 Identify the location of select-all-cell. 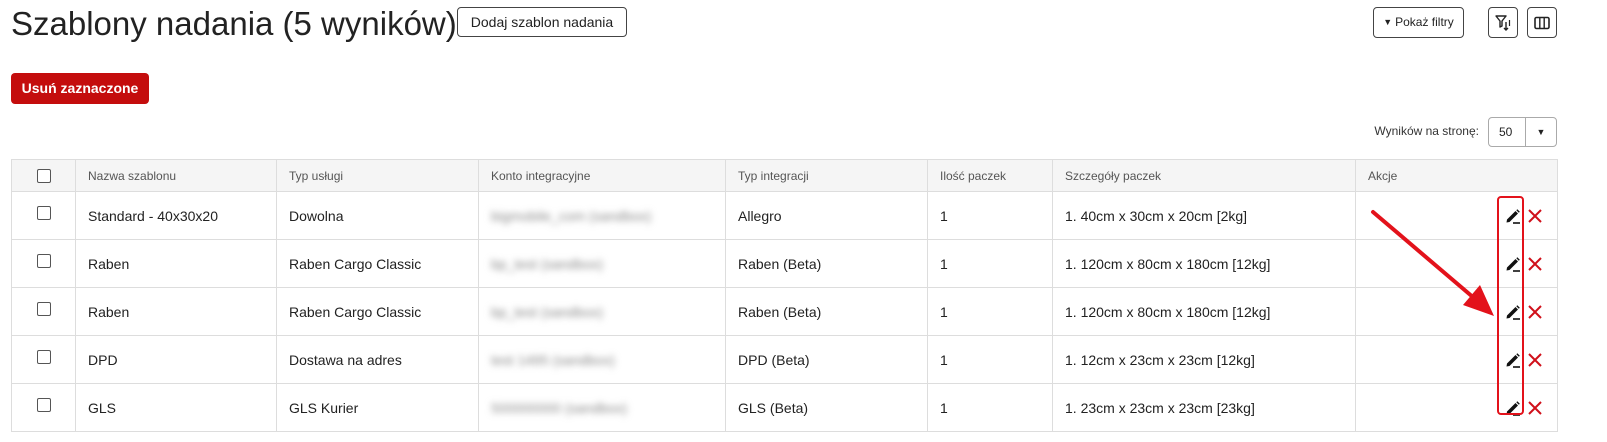
(43, 175).